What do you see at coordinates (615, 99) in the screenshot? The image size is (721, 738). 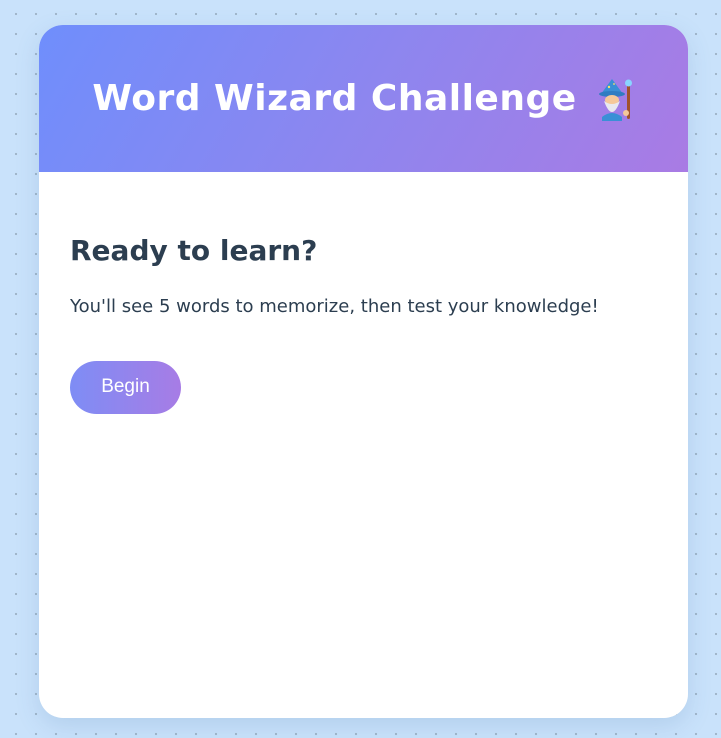 I see `wizard-icon` at bounding box center [615, 99].